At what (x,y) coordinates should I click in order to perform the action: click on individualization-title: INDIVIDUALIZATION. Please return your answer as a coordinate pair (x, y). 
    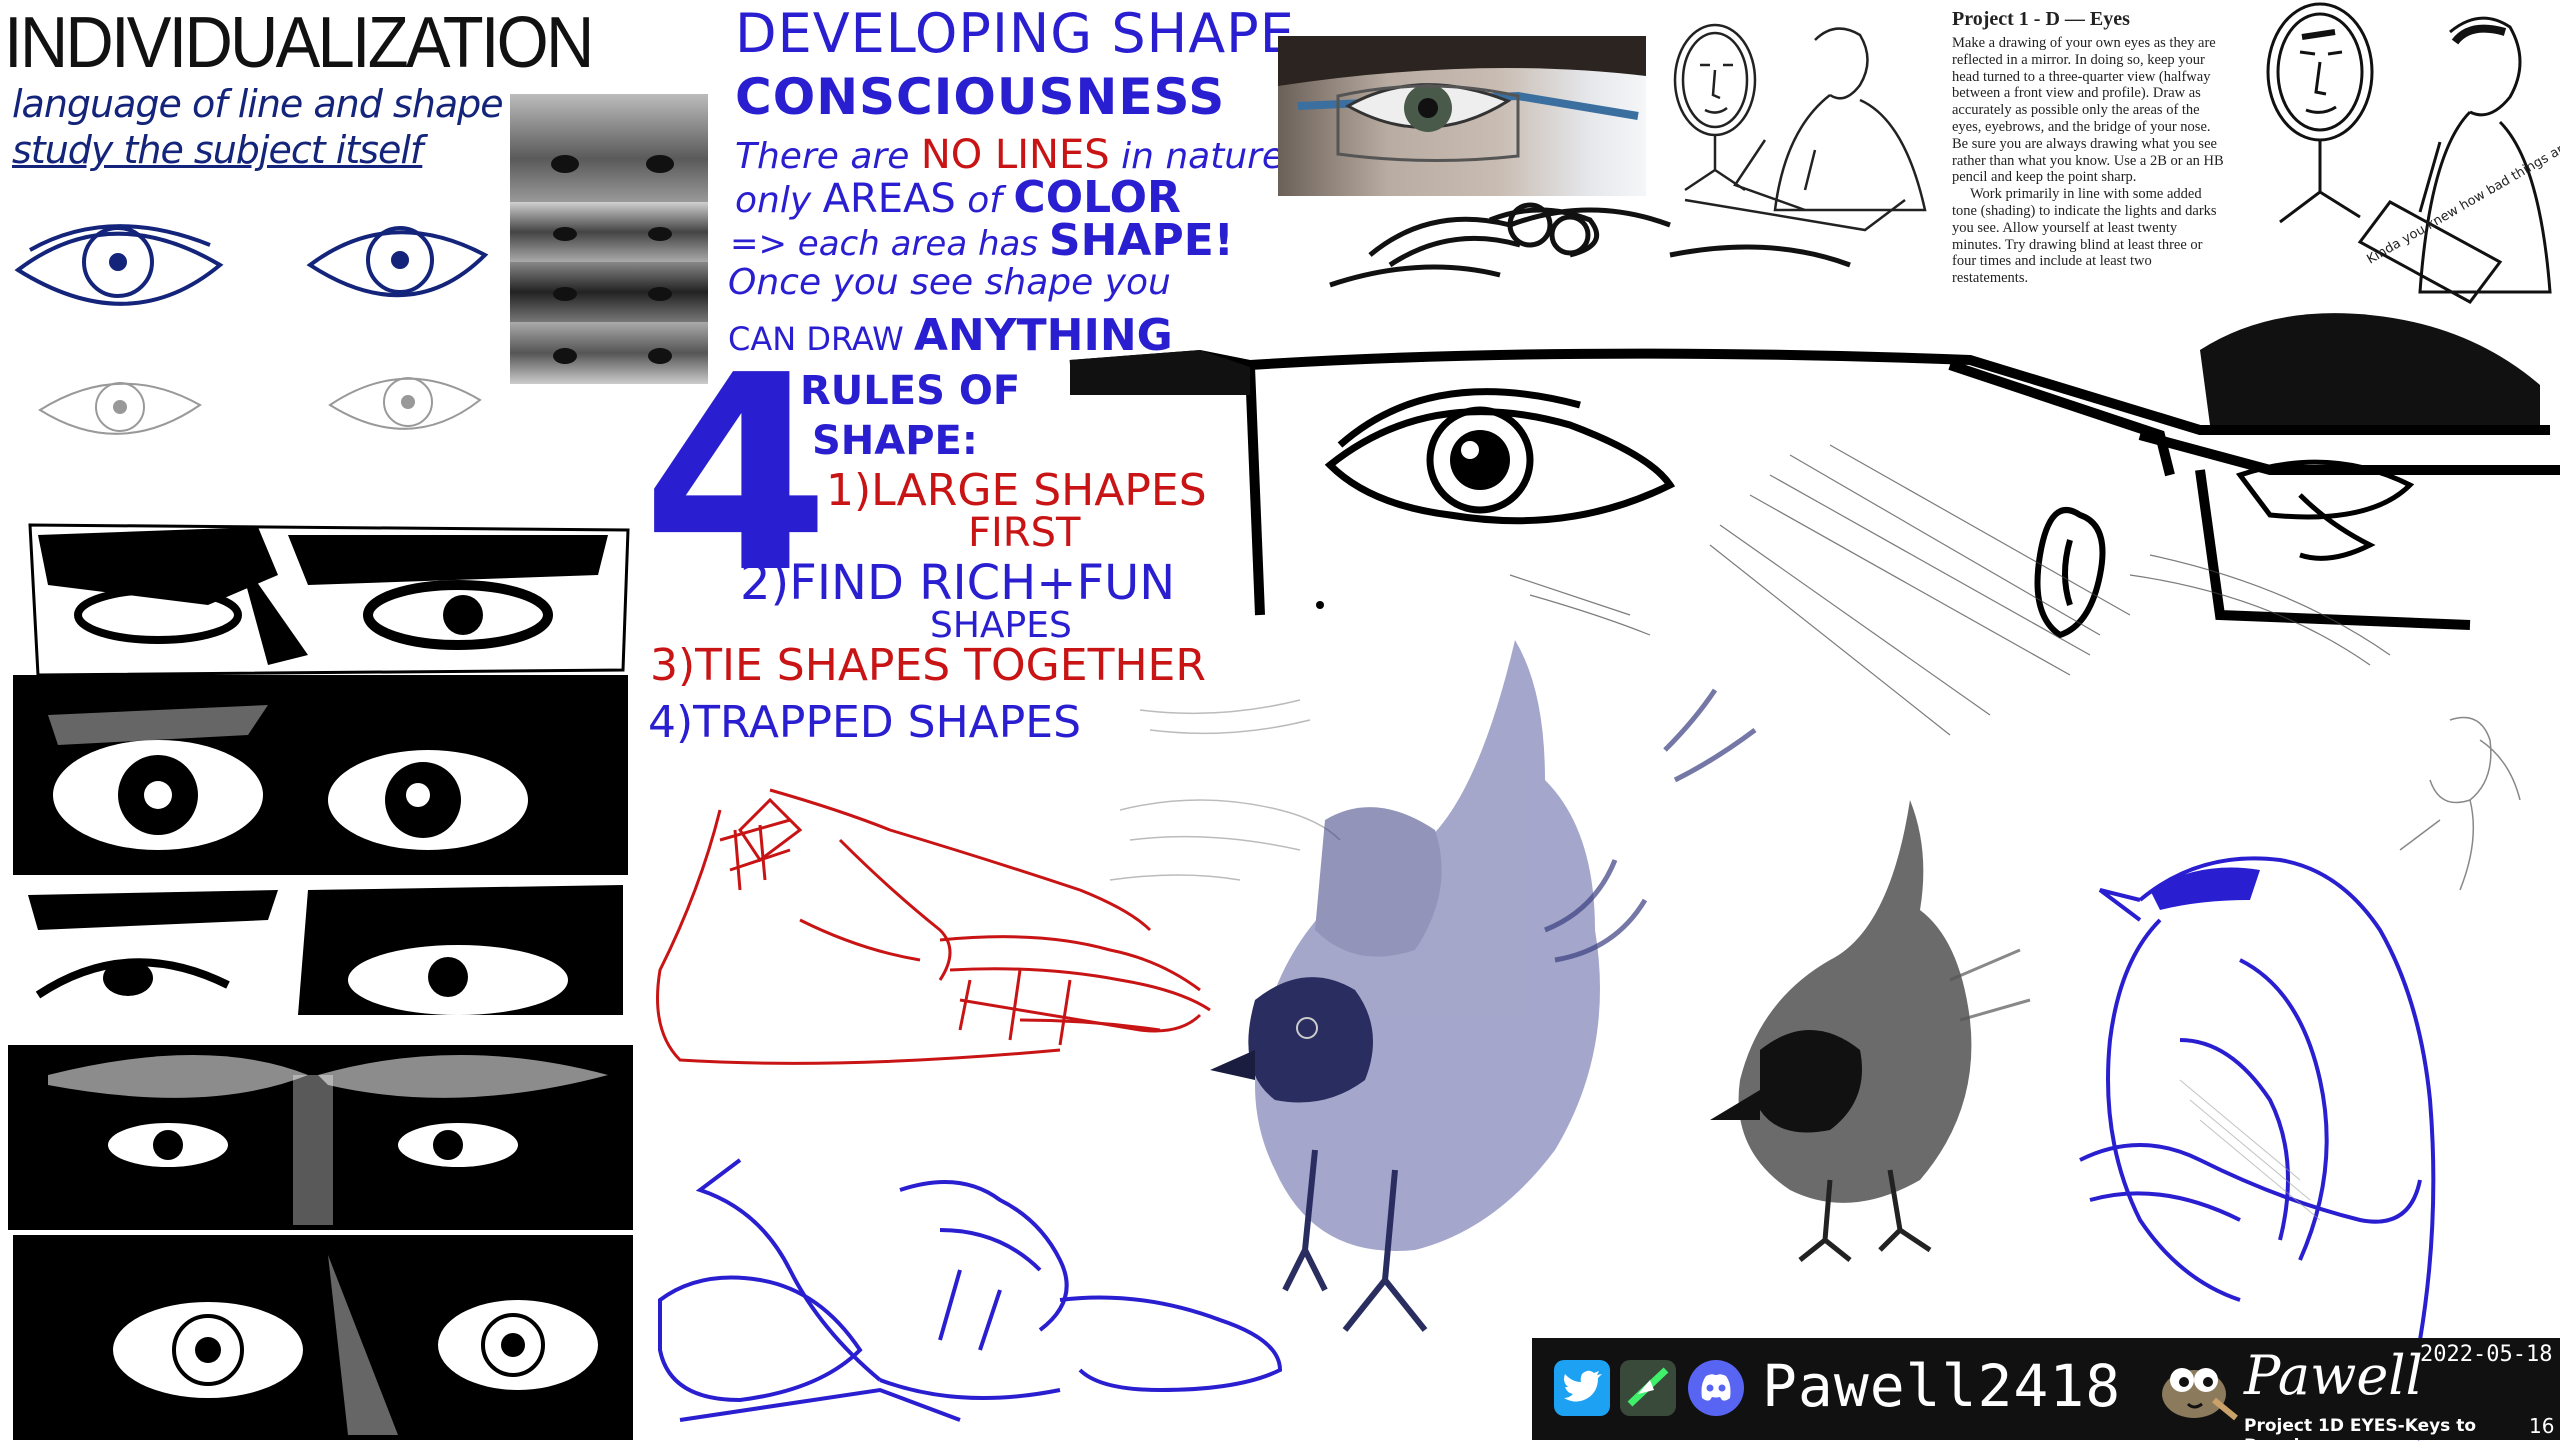
    Looking at the image, I should click on (298, 43).